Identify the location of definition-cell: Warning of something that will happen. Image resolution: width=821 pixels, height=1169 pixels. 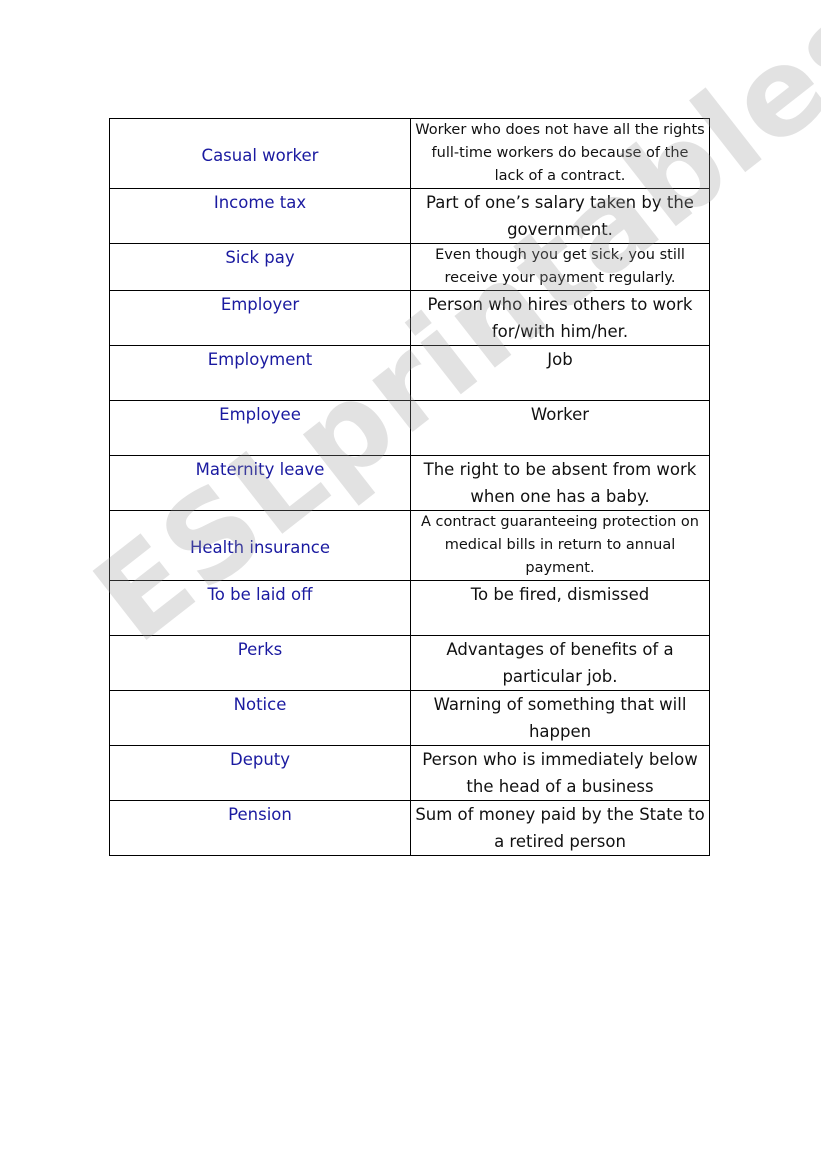
(560, 718).